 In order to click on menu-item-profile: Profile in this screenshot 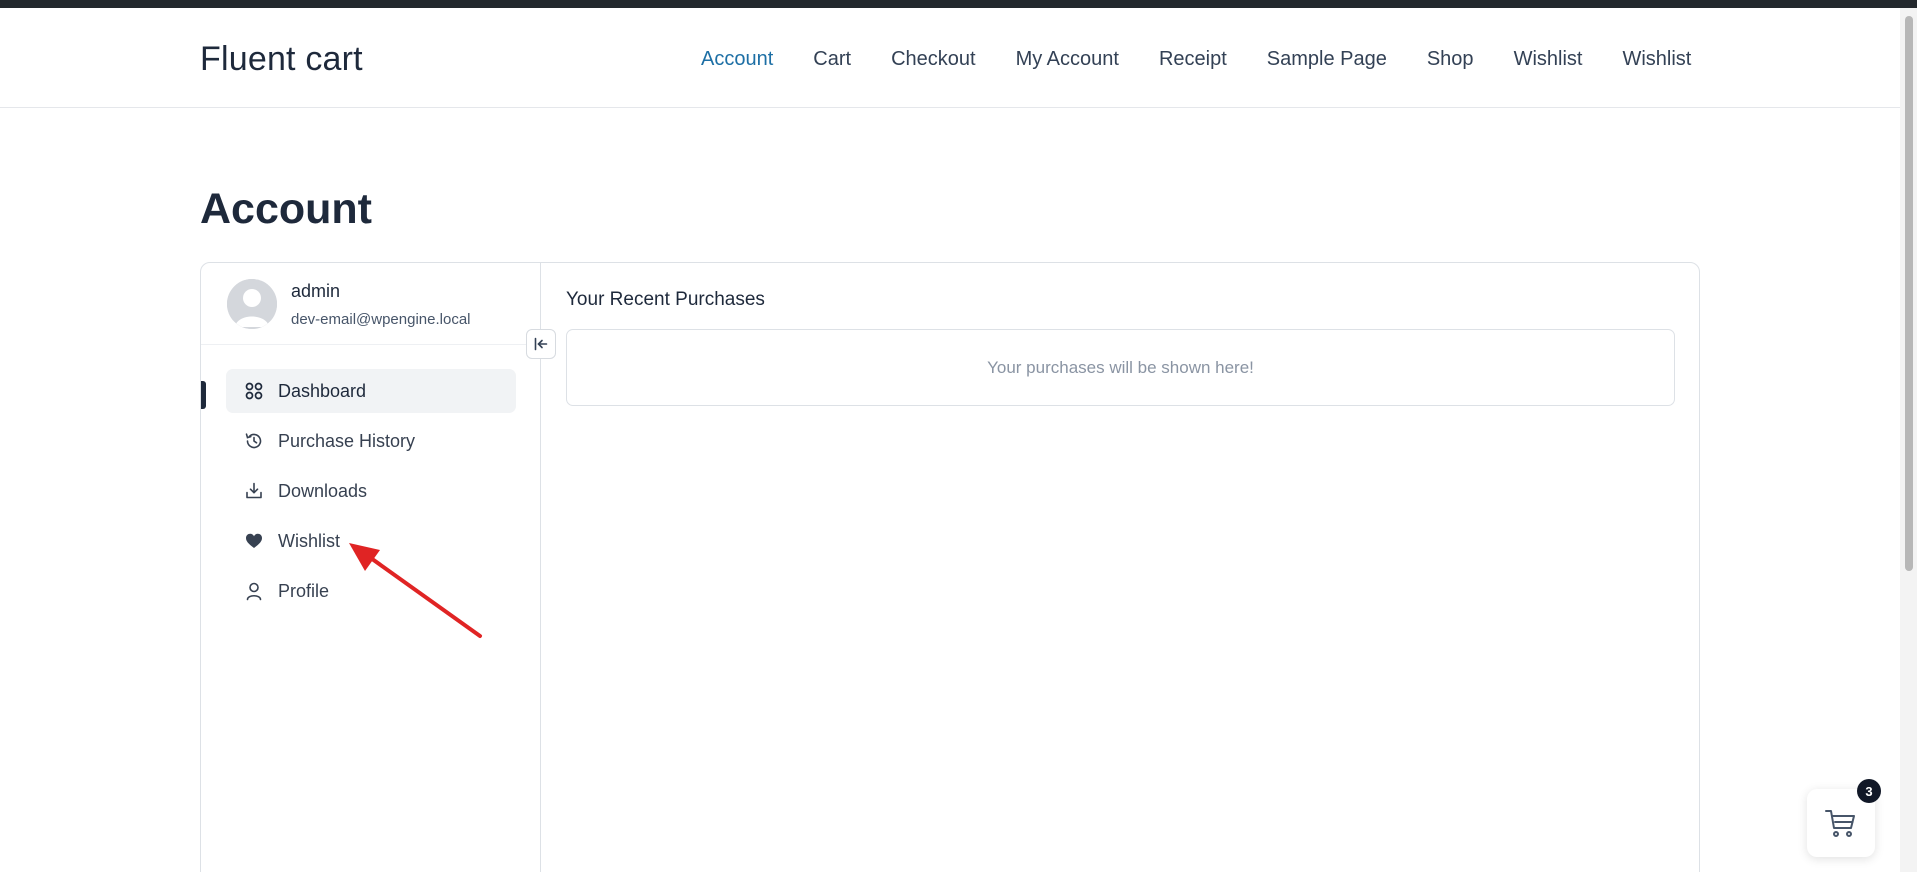, I will do `click(371, 591)`.